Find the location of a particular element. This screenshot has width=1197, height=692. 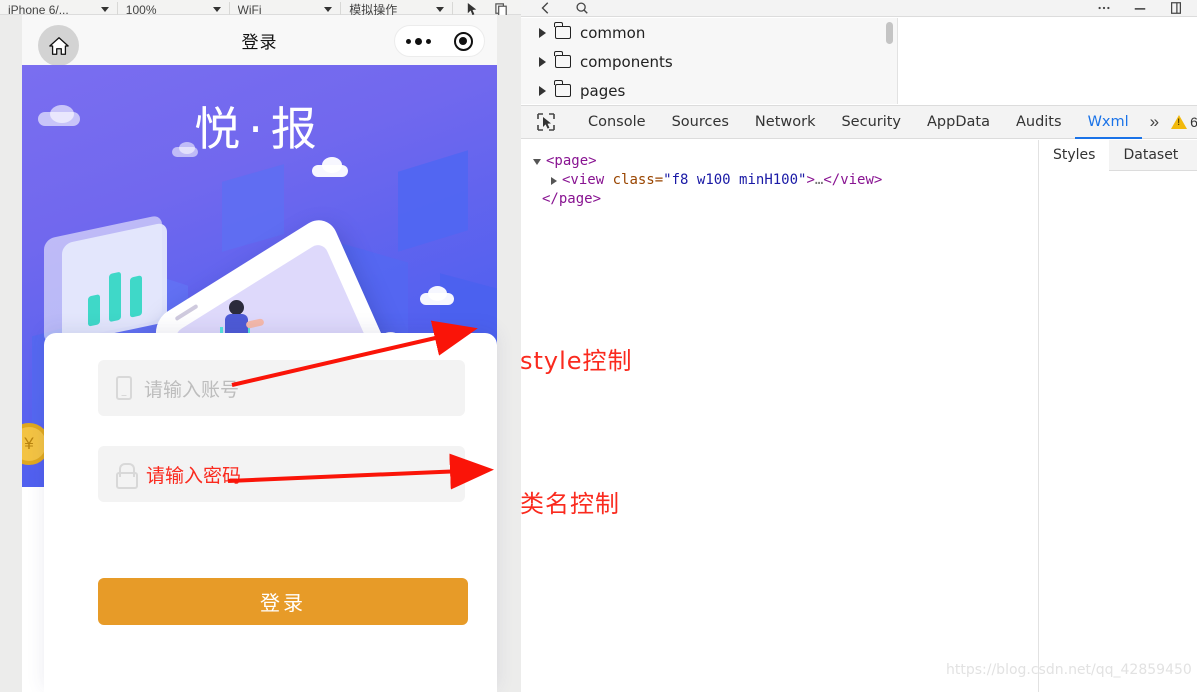

styles-tab-bar: Styles Dataset is located at coordinates (1118, 155).